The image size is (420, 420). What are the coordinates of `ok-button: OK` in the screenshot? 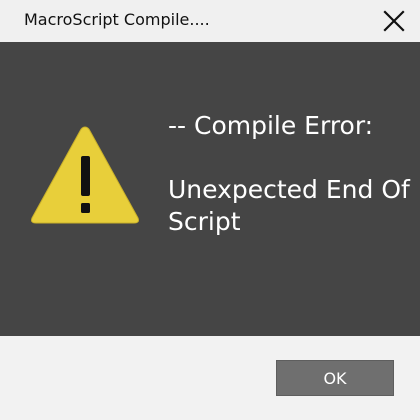 It's located at (335, 378).